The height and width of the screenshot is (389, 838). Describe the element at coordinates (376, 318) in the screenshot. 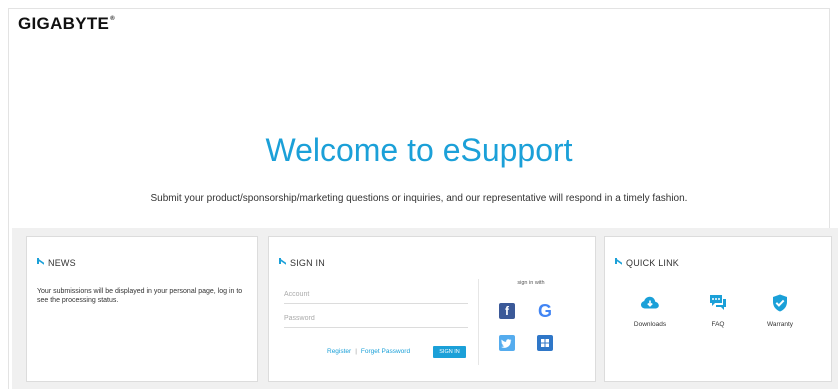

I see `password-input` at that location.